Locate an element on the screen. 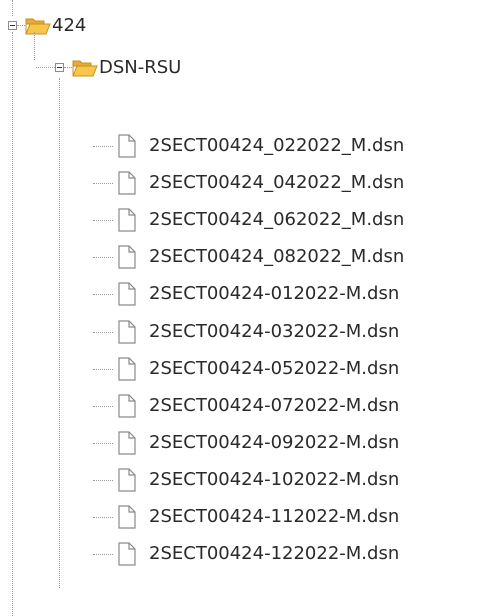 The height and width of the screenshot is (616, 490). file-label: 2SECT00424-092022-M.dsn is located at coordinates (274, 443).